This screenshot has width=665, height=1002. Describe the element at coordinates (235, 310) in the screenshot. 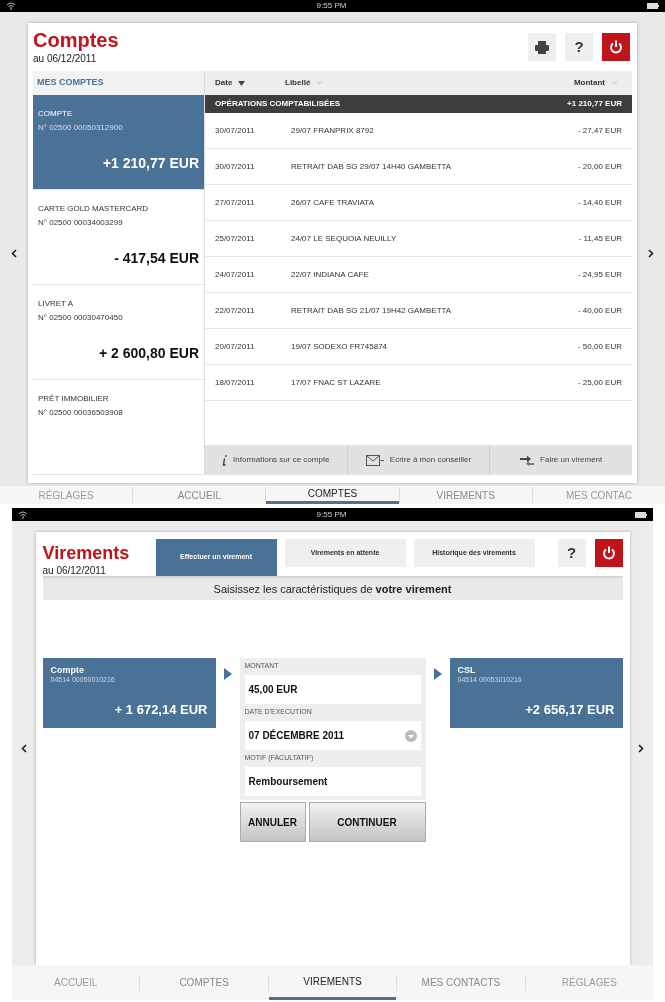

I see `table-cell-text: 22/07/2011` at that location.